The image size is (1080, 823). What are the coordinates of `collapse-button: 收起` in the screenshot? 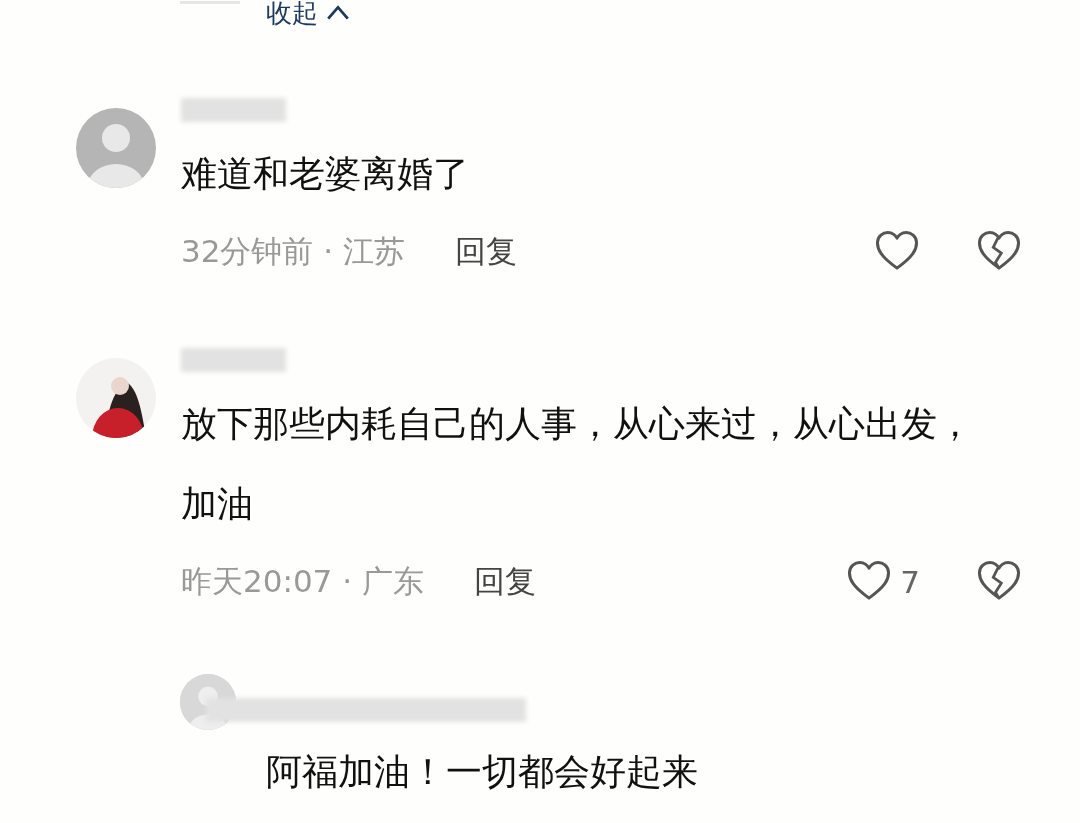 It's located at (309, 15).